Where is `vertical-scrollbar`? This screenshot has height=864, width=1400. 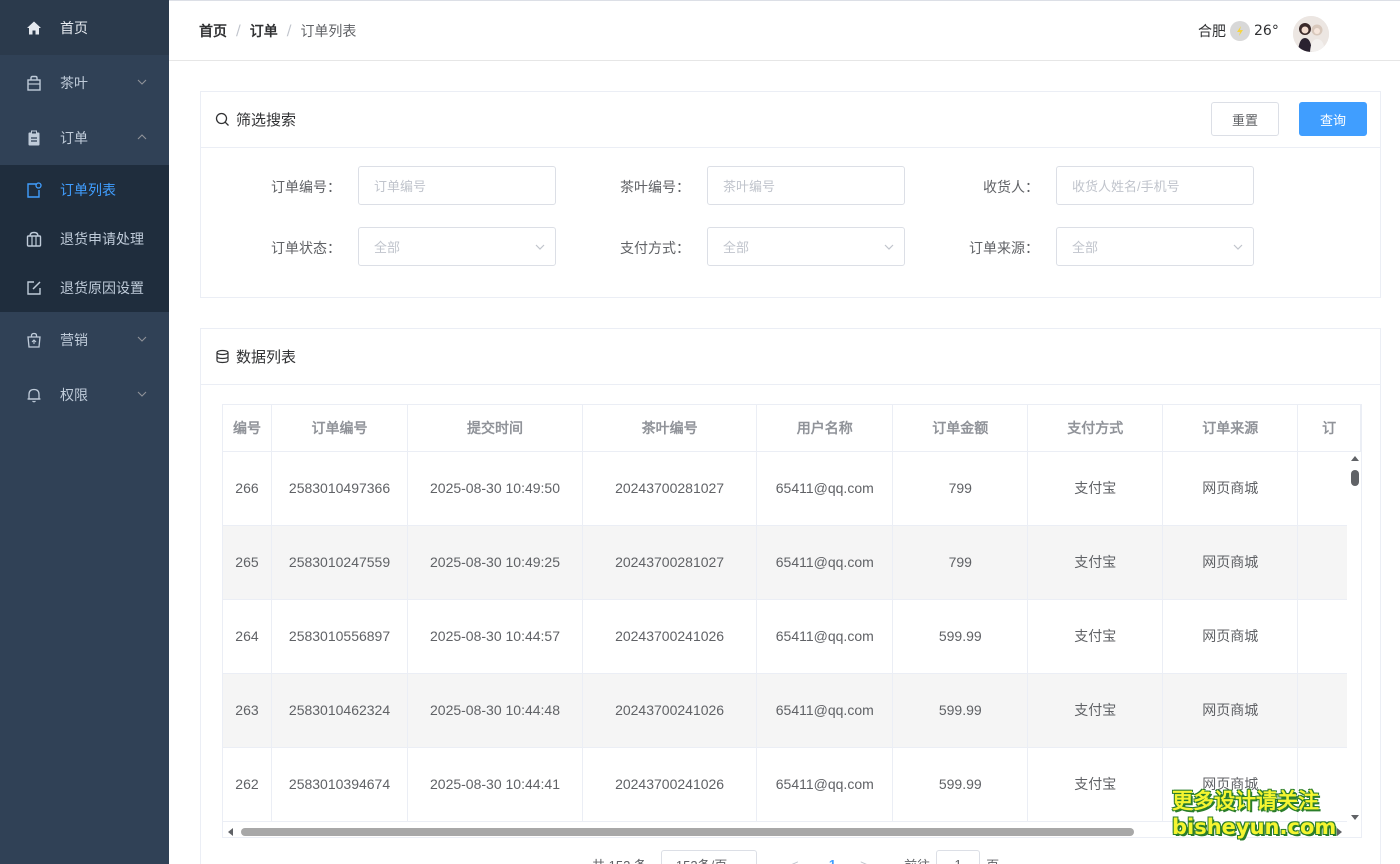 vertical-scrollbar is located at coordinates (1354, 638).